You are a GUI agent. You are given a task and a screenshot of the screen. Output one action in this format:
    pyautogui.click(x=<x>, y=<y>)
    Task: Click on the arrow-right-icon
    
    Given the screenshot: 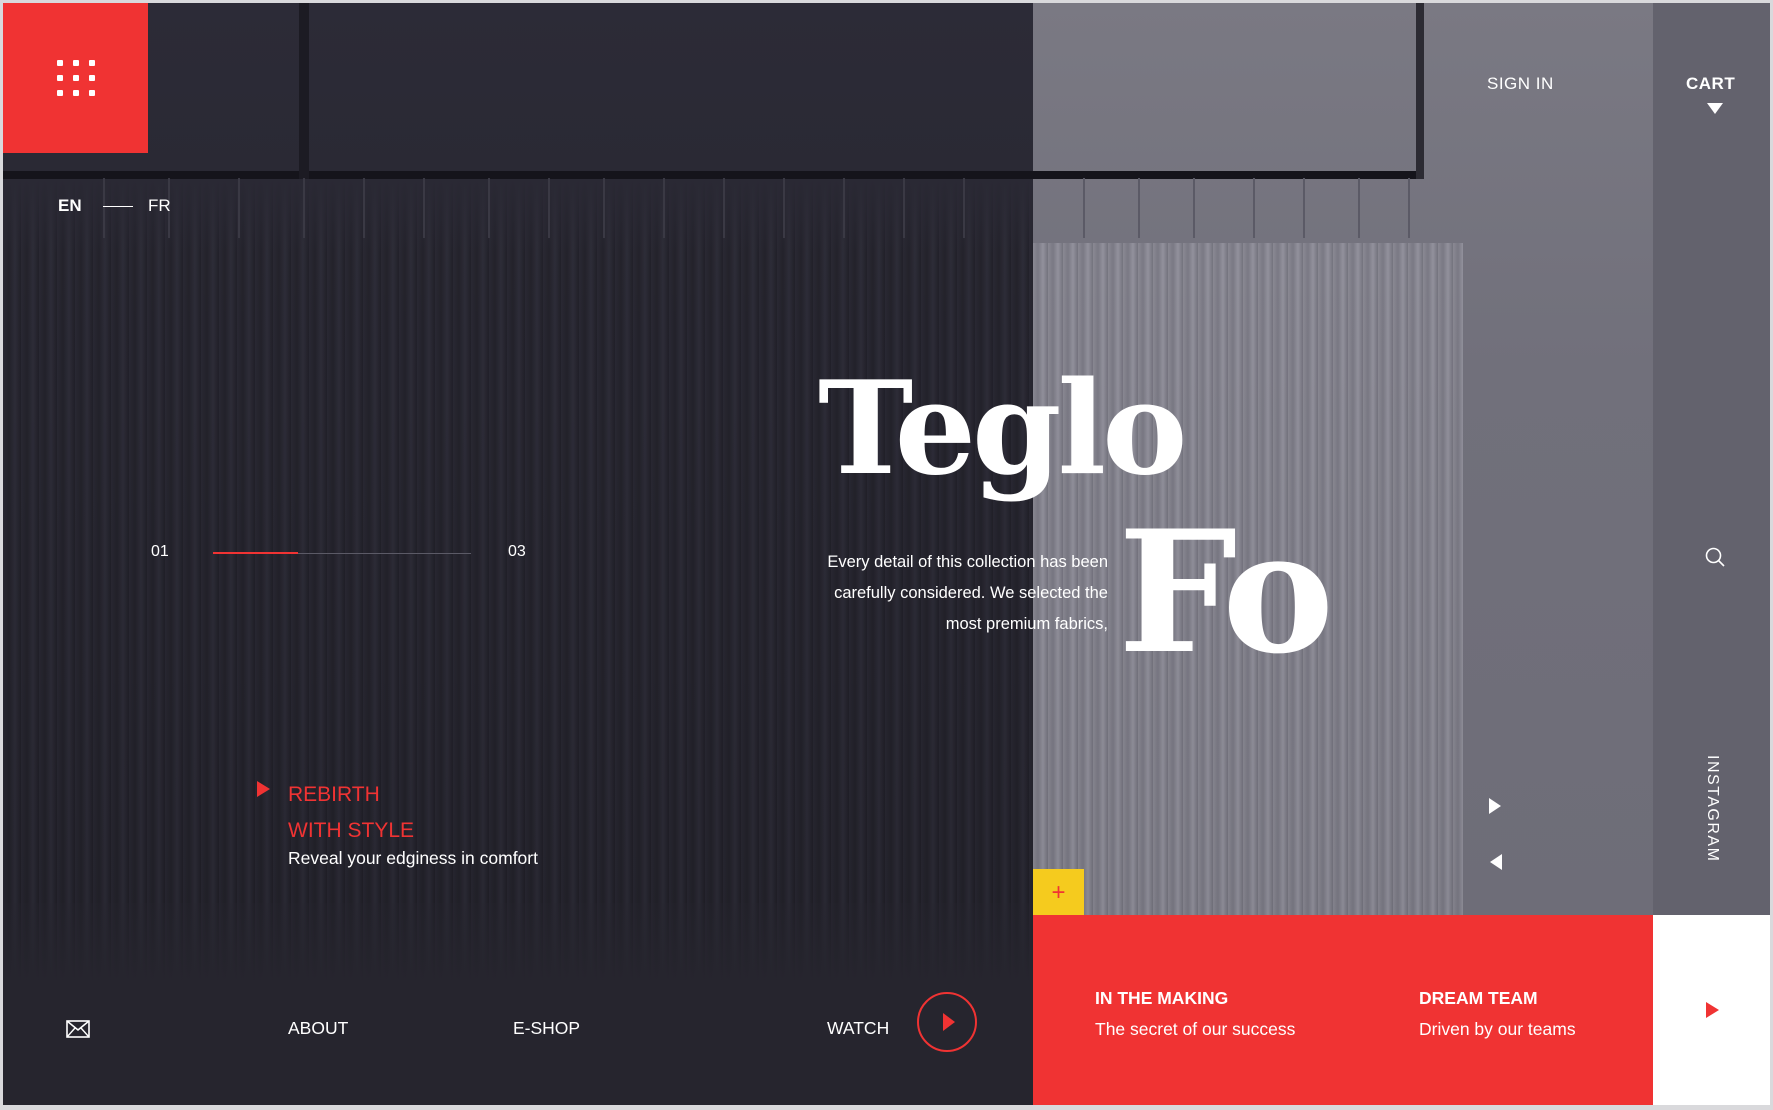 What is the action you would take?
    pyautogui.click(x=1495, y=806)
    